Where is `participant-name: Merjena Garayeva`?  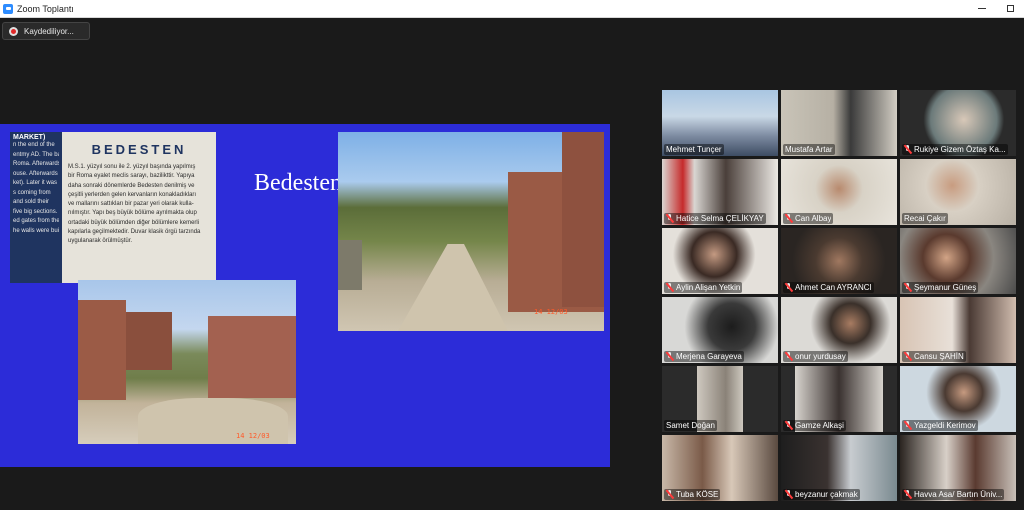
participant-name: Merjena Garayeva is located at coordinates (709, 356).